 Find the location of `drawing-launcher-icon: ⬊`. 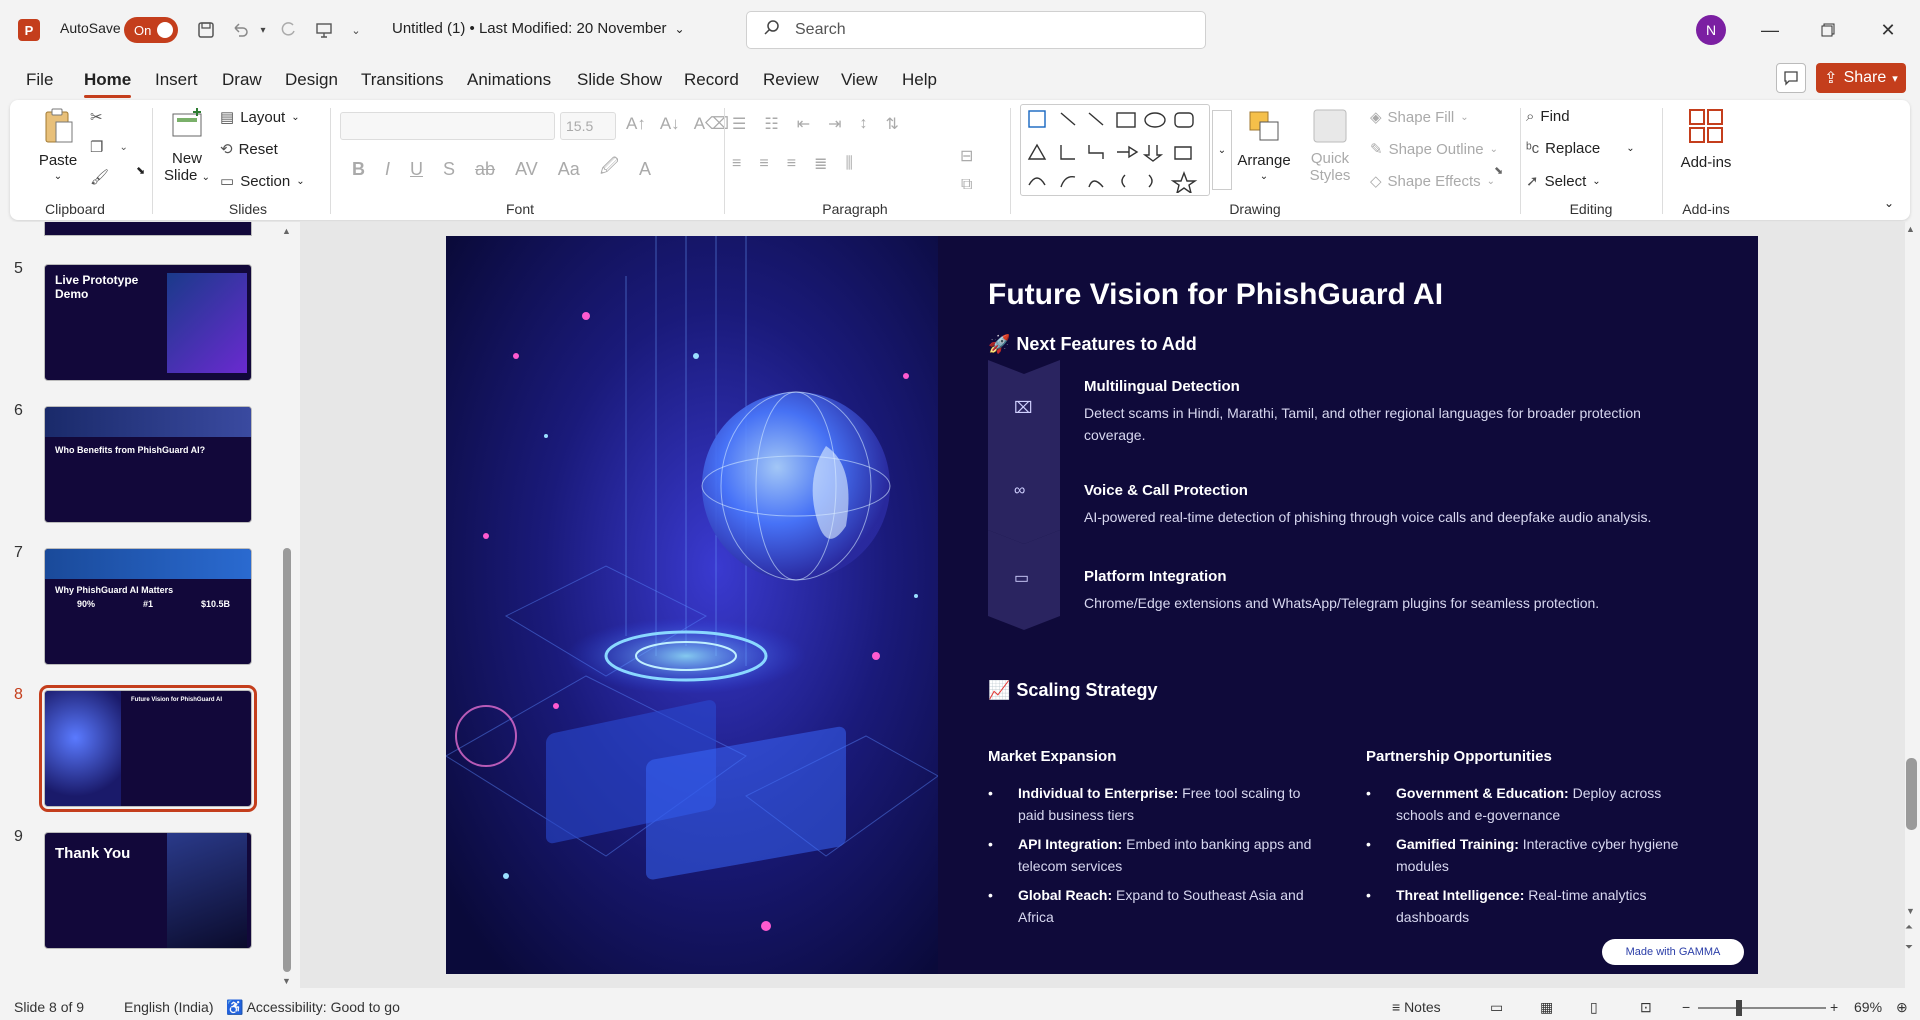

drawing-launcher-icon: ⬊ is located at coordinates (1498, 170).